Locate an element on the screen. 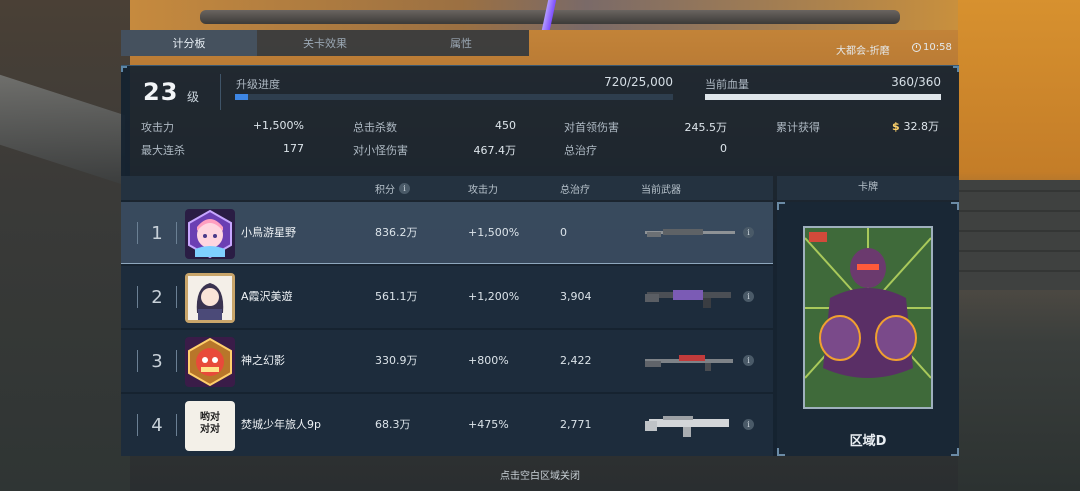 The height and width of the screenshot is (491, 1080). table-row: 2 A霞沢美遊 561.1万 +1,200% 3,904 i is located at coordinates (447, 297).